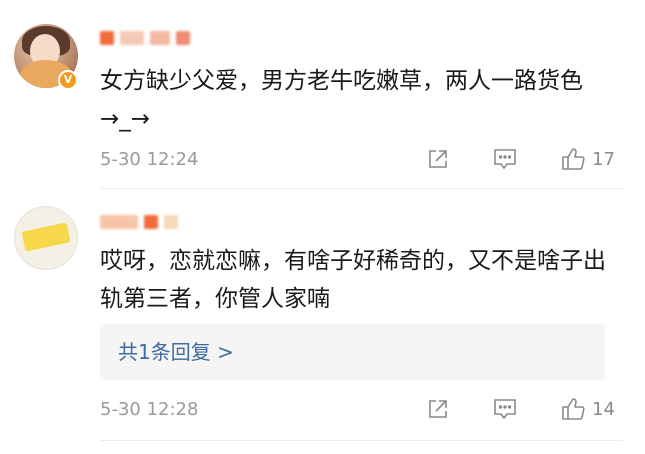 The image size is (645, 454). Describe the element at coordinates (341, 100) in the screenshot. I see `comment-text: 女方缺少父爱，男方老牛吃嫩草，两人一路货色→_→` at that location.